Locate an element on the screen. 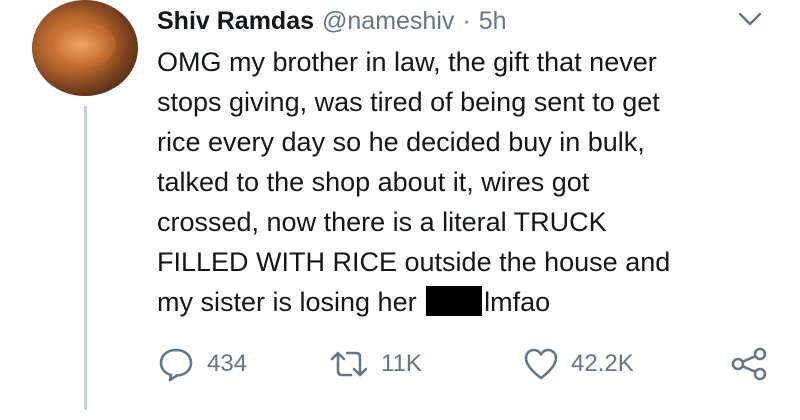  chevron-down-icon is located at coordinates (750, 19).